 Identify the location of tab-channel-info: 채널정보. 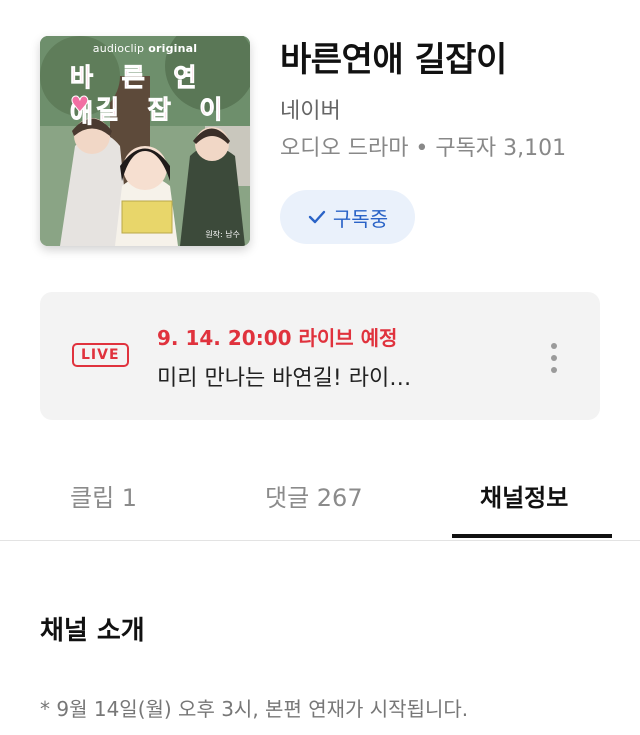
(524, 495).